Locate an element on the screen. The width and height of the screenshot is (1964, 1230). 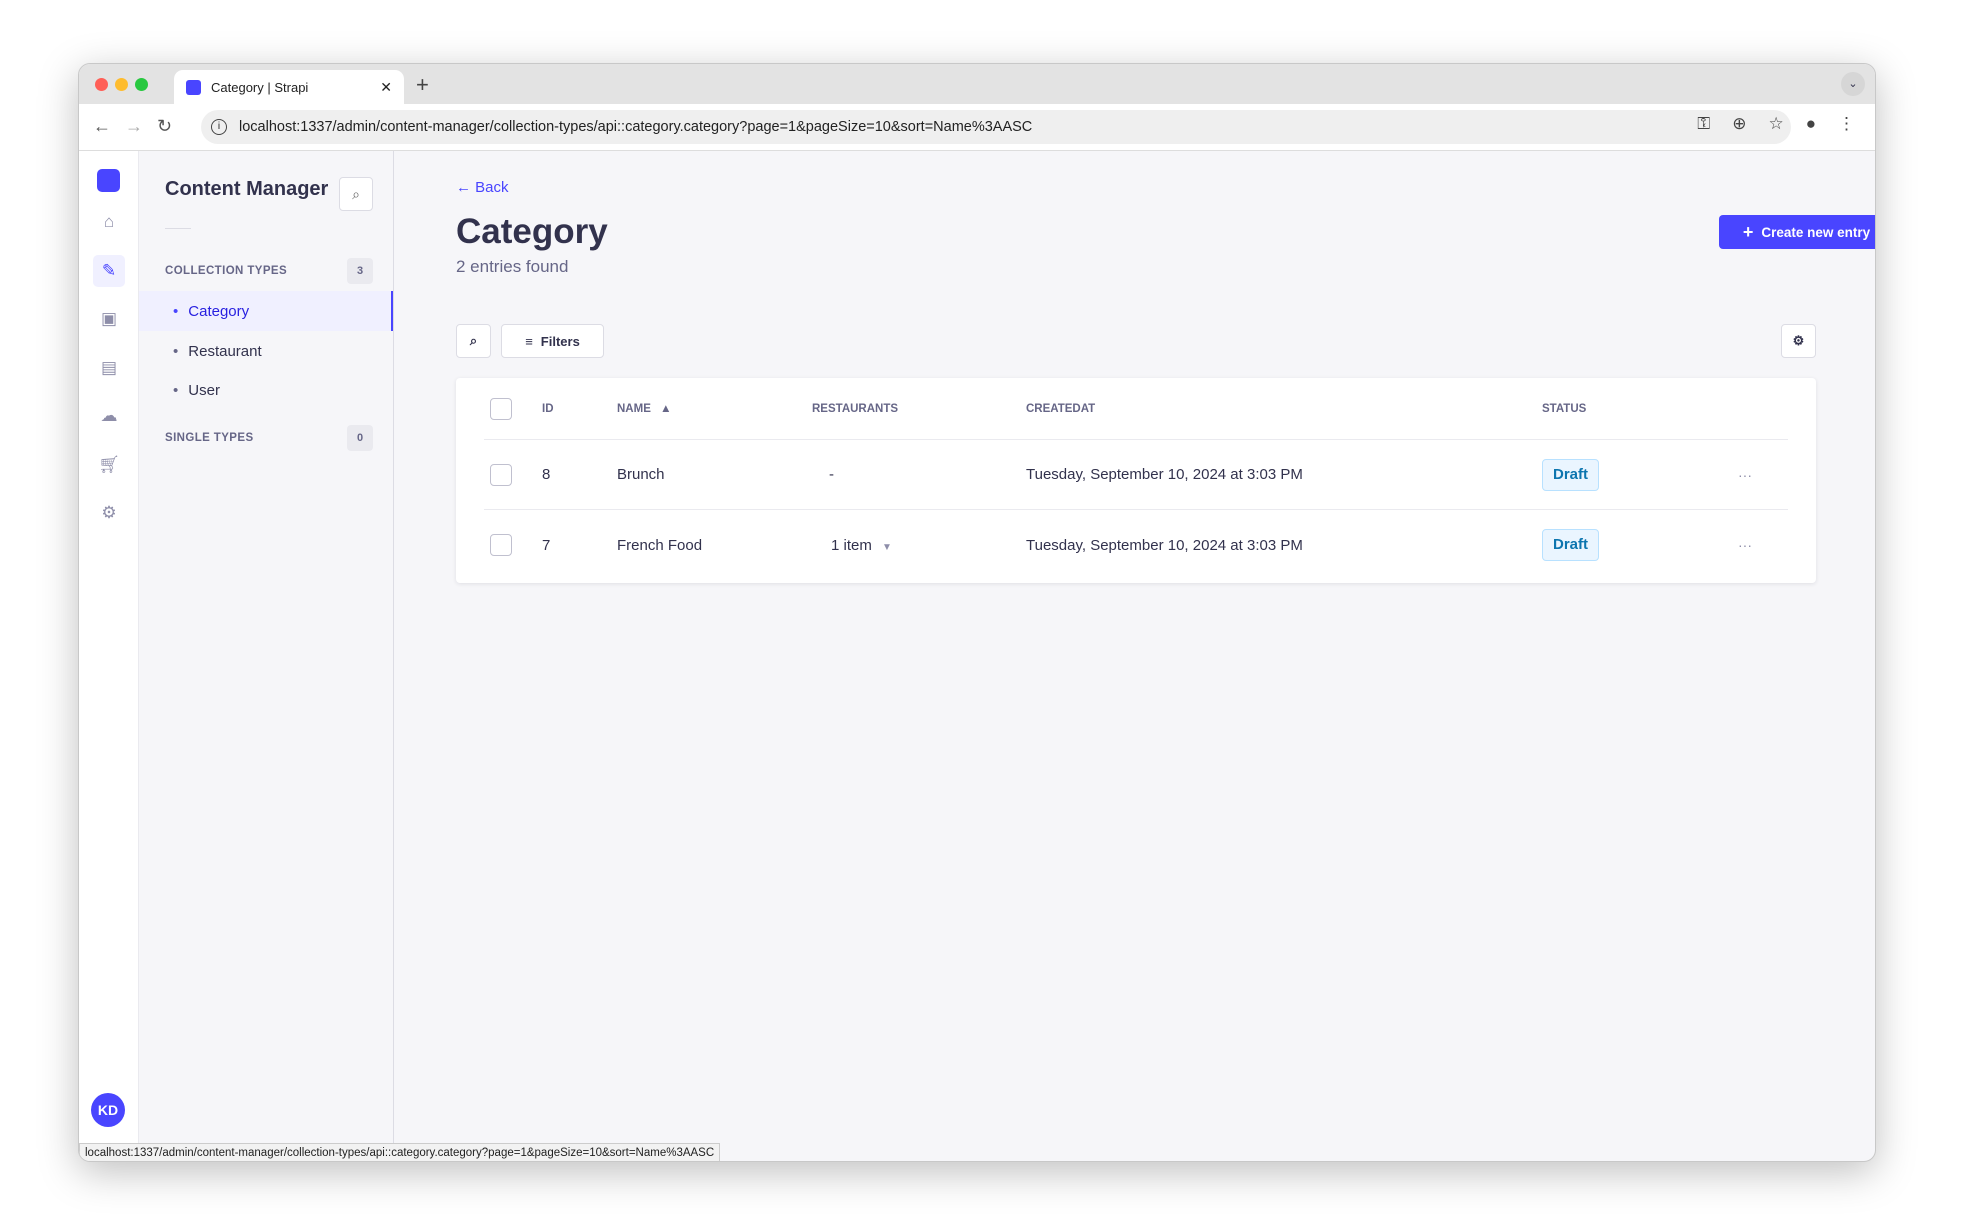
sidebar-item-user: User is located at coordinates (266, 390).